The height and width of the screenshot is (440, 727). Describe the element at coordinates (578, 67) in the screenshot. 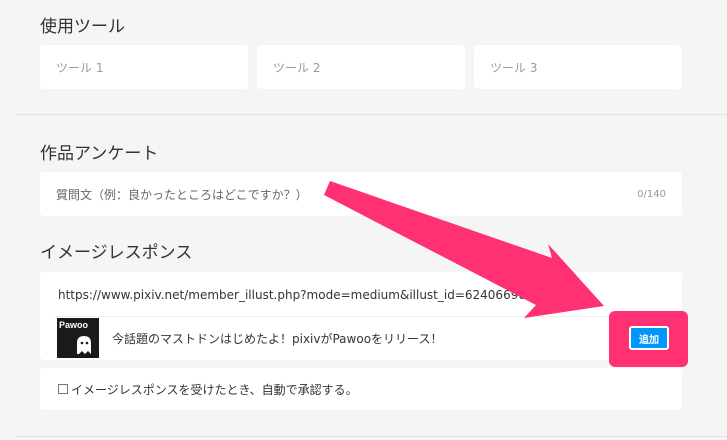

I see `tool-input-3: ツール 3` at that location.